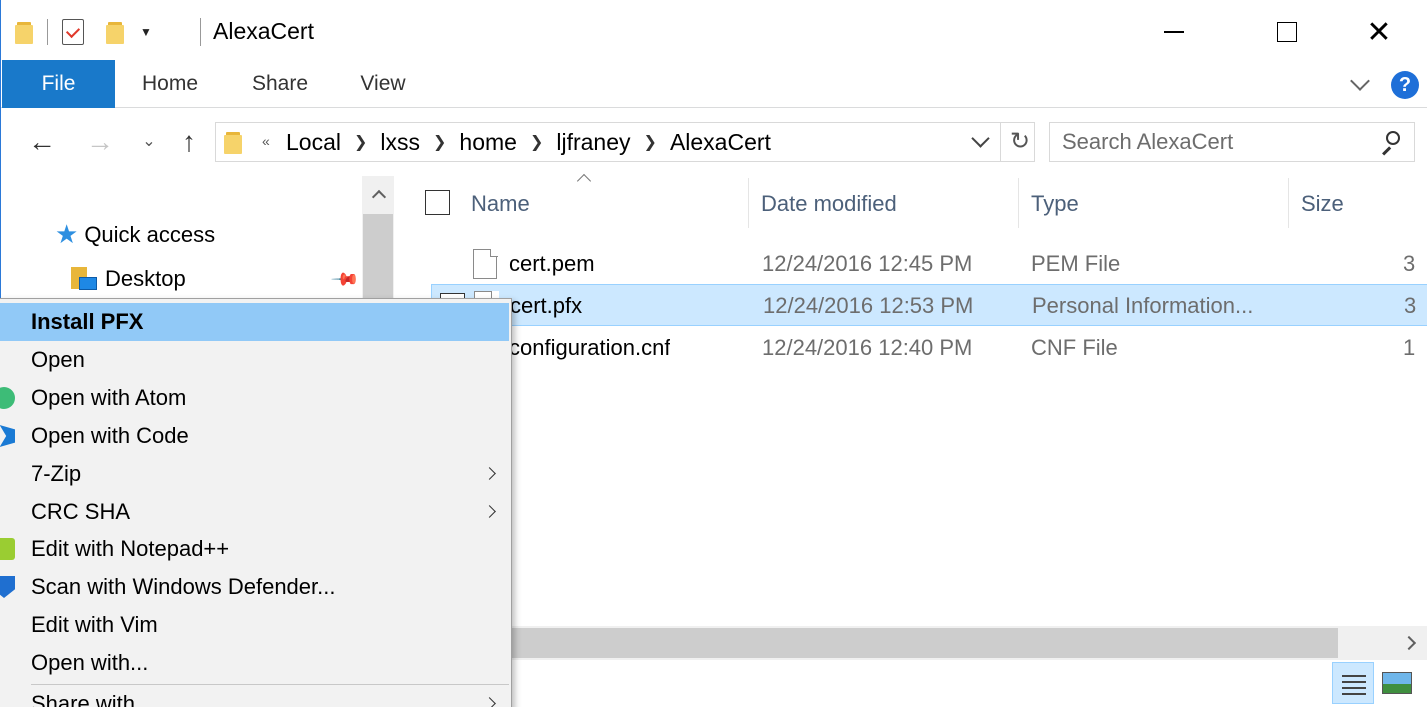 The height and width of the screenshot is (707, 1427). Describe the element at coordinates (378, 194) in the screenshot. I see `scroll-up-icon` at that location.